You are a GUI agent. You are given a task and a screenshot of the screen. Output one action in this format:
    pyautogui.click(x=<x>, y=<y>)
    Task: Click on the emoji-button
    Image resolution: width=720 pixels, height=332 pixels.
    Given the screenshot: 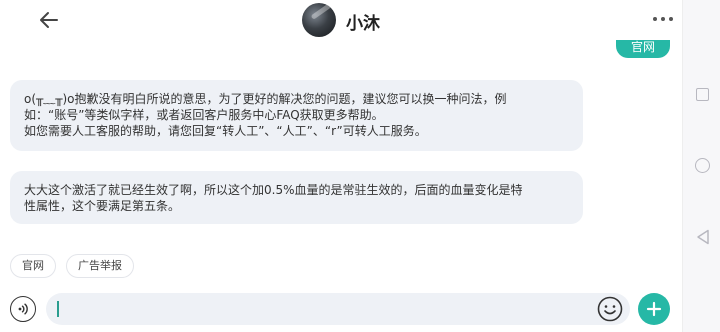 What is the action you would take?
    pyautogui.click(x=610, y=309)
    